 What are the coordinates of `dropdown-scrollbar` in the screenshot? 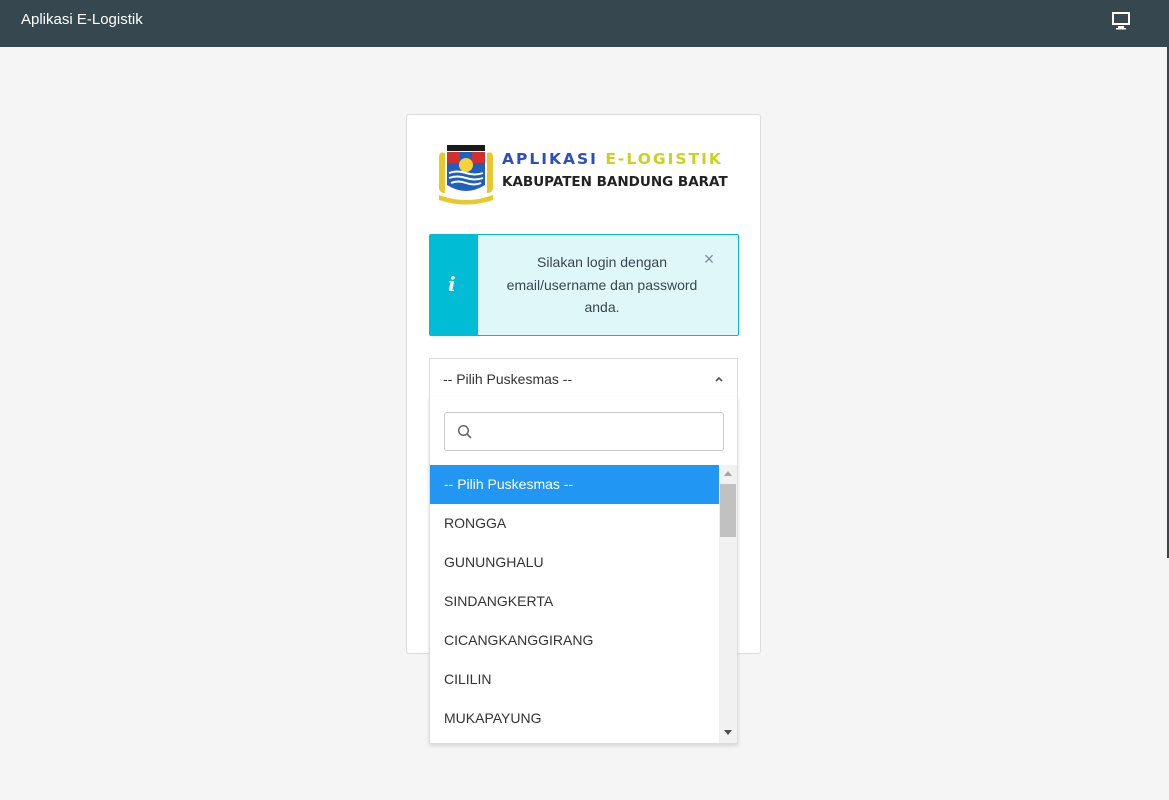 It's located at (728, 604).